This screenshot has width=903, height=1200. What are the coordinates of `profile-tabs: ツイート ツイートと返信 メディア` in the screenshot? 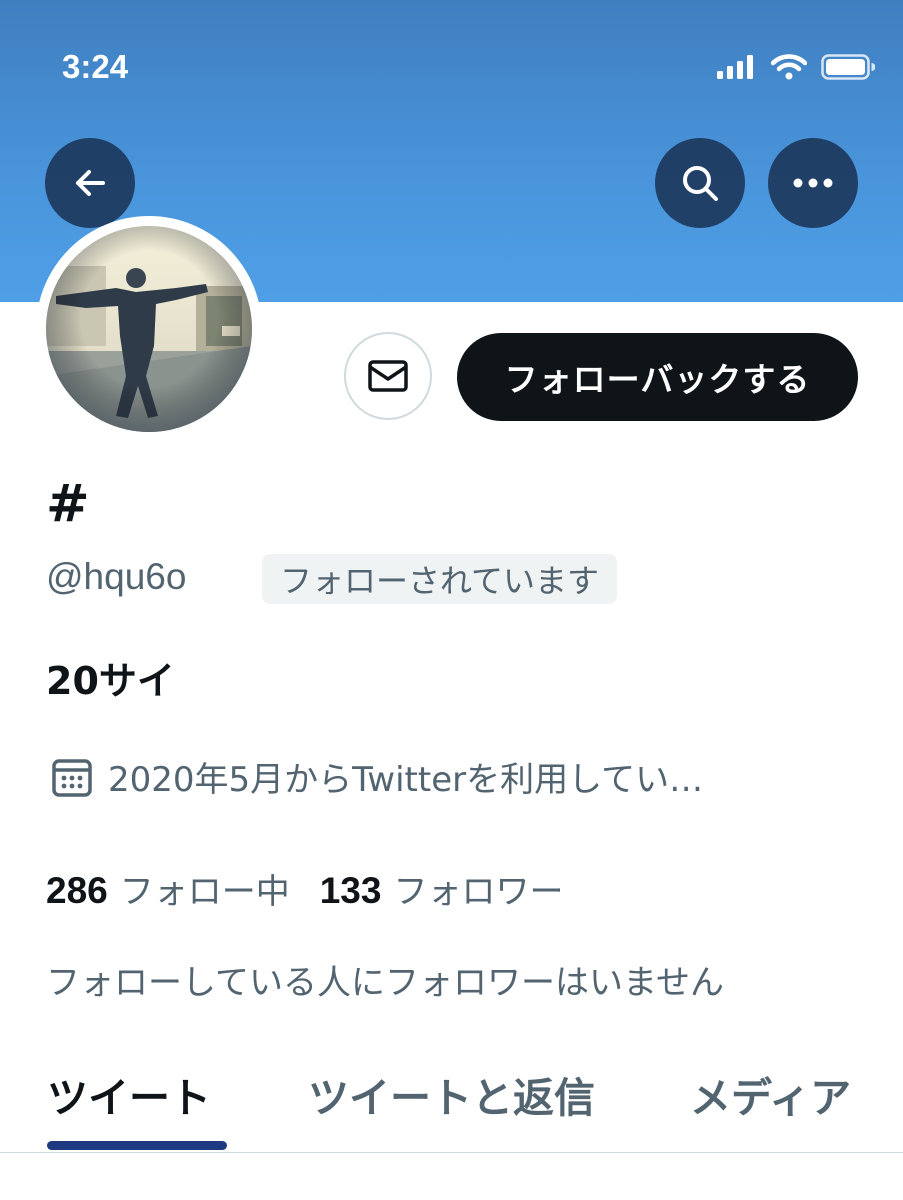 It's located at (451, 1095).